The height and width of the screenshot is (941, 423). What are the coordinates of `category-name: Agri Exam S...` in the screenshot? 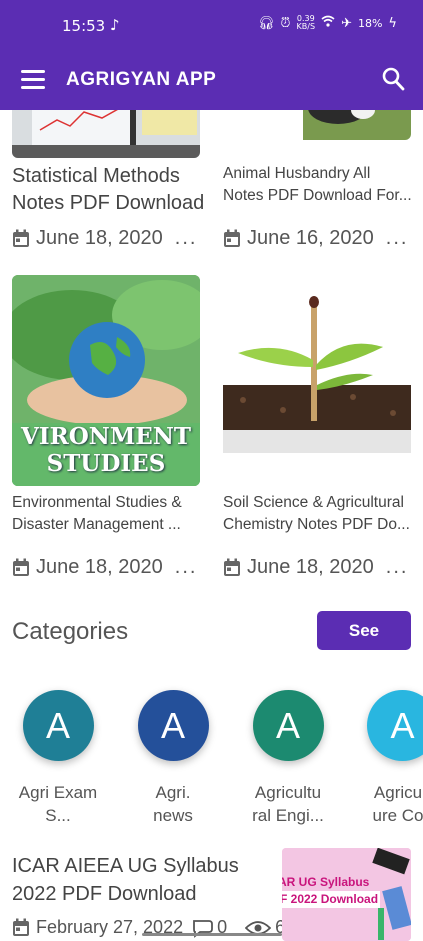 It's located at (58, 804).